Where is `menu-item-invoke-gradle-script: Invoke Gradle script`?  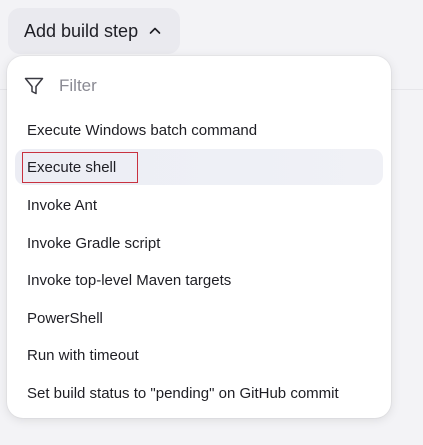
menu-item-invoke-gradle-script: Invoke Gradle script is located at coordinates (199, 243).